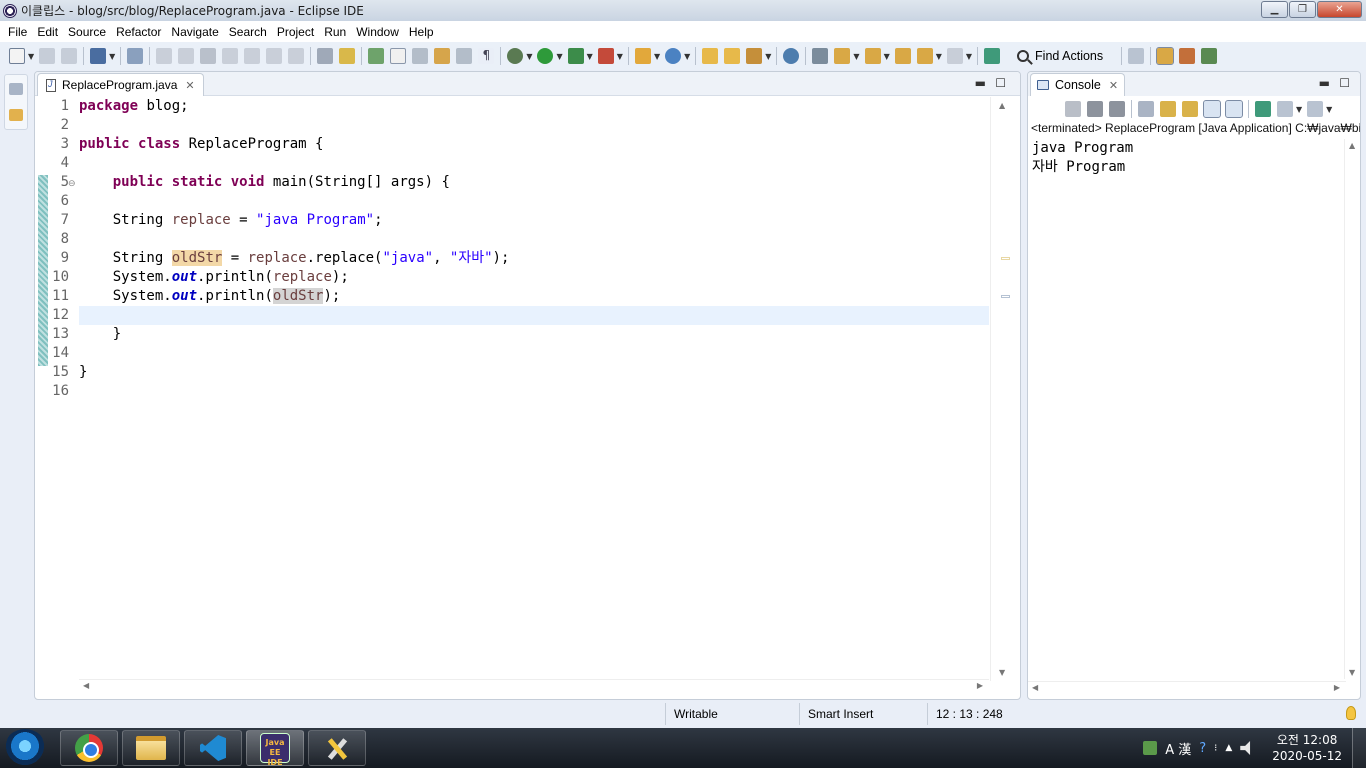  I want to click on next-annotation-icon, so click(442, 56).